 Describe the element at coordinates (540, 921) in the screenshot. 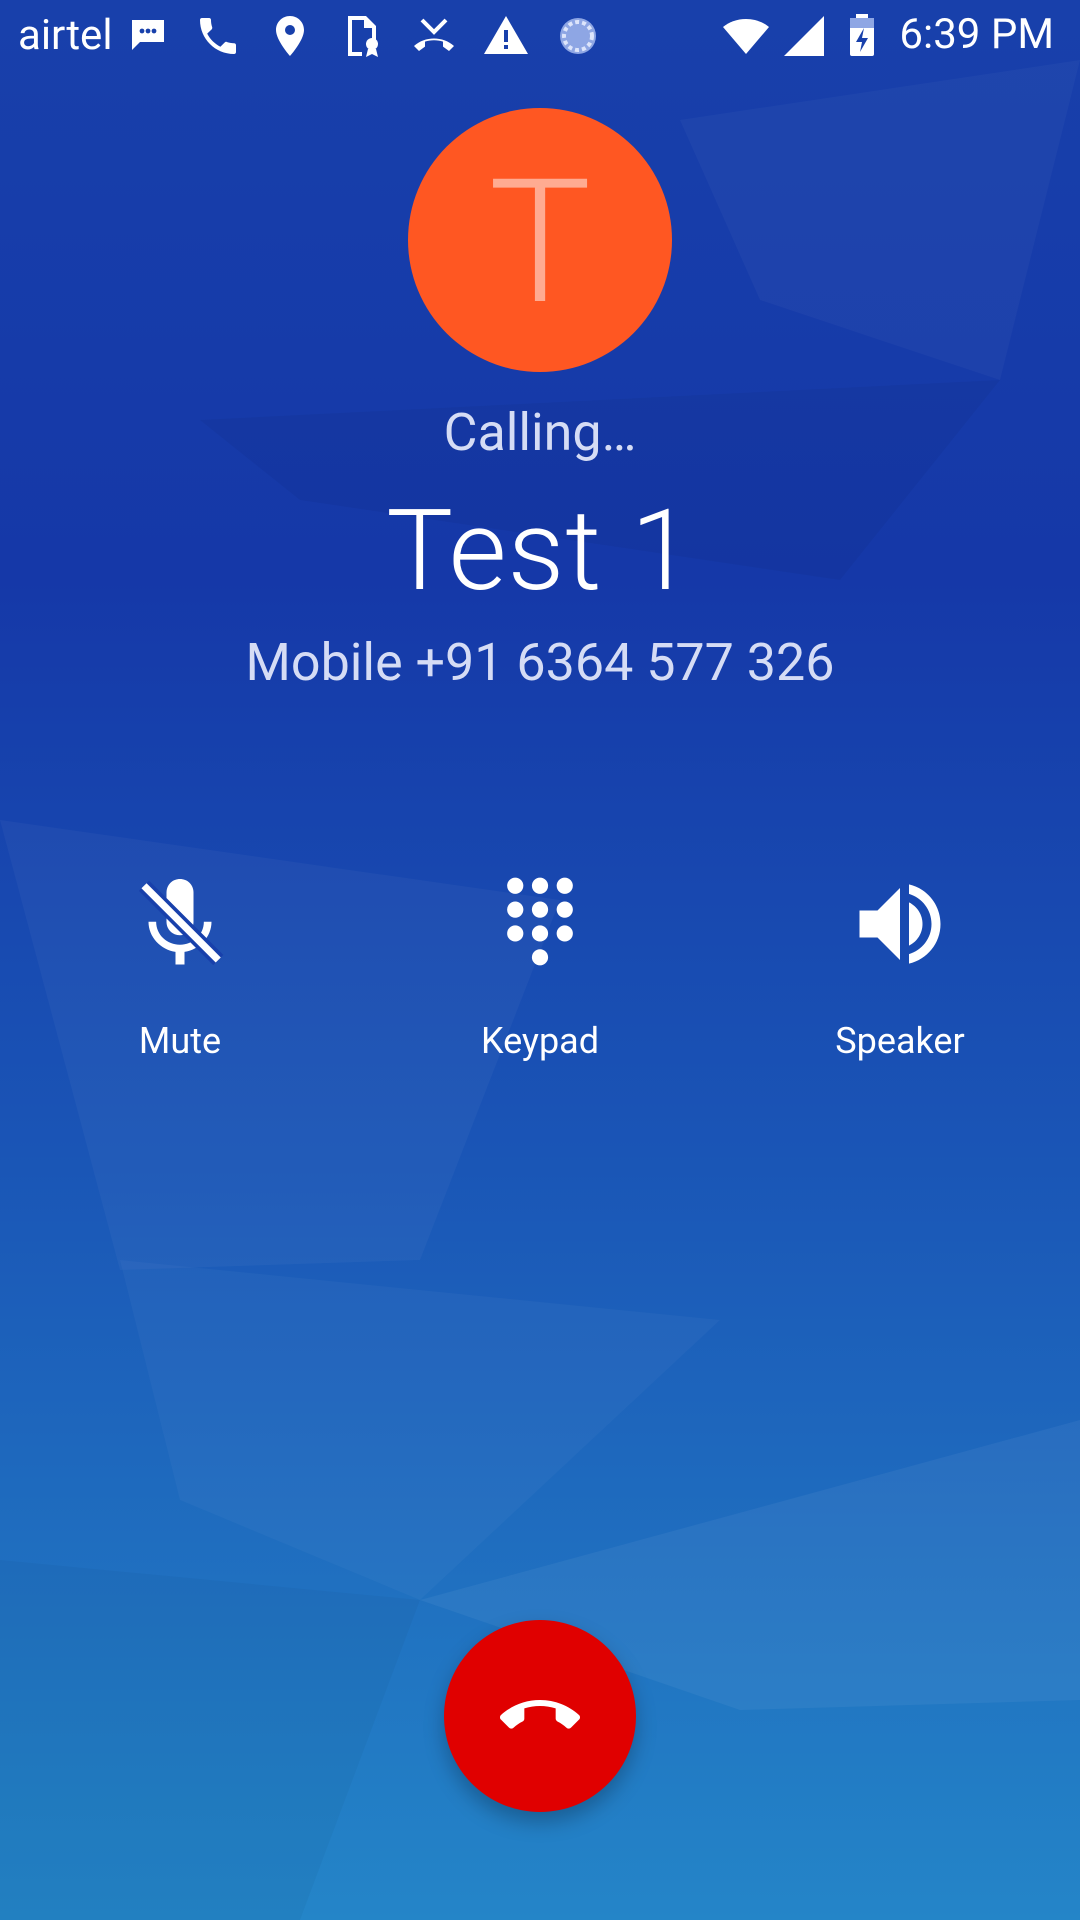

I see `dialpad-icon` at that location.